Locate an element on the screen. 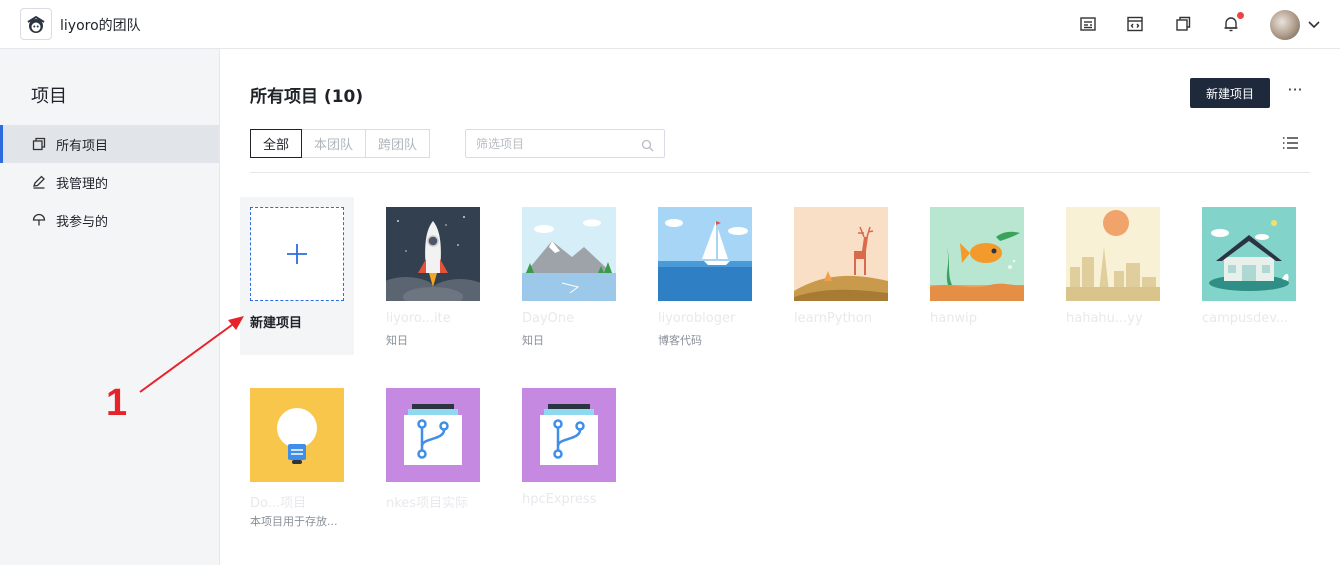 The height and width of the screenshot is (565, 1340). list-view-icon is located at coordinates (1291, 143).